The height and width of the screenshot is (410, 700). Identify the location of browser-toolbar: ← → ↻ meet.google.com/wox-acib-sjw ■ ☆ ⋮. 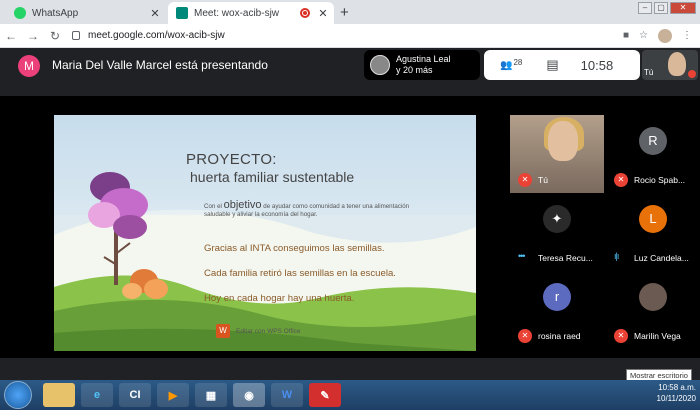
(350, 36).